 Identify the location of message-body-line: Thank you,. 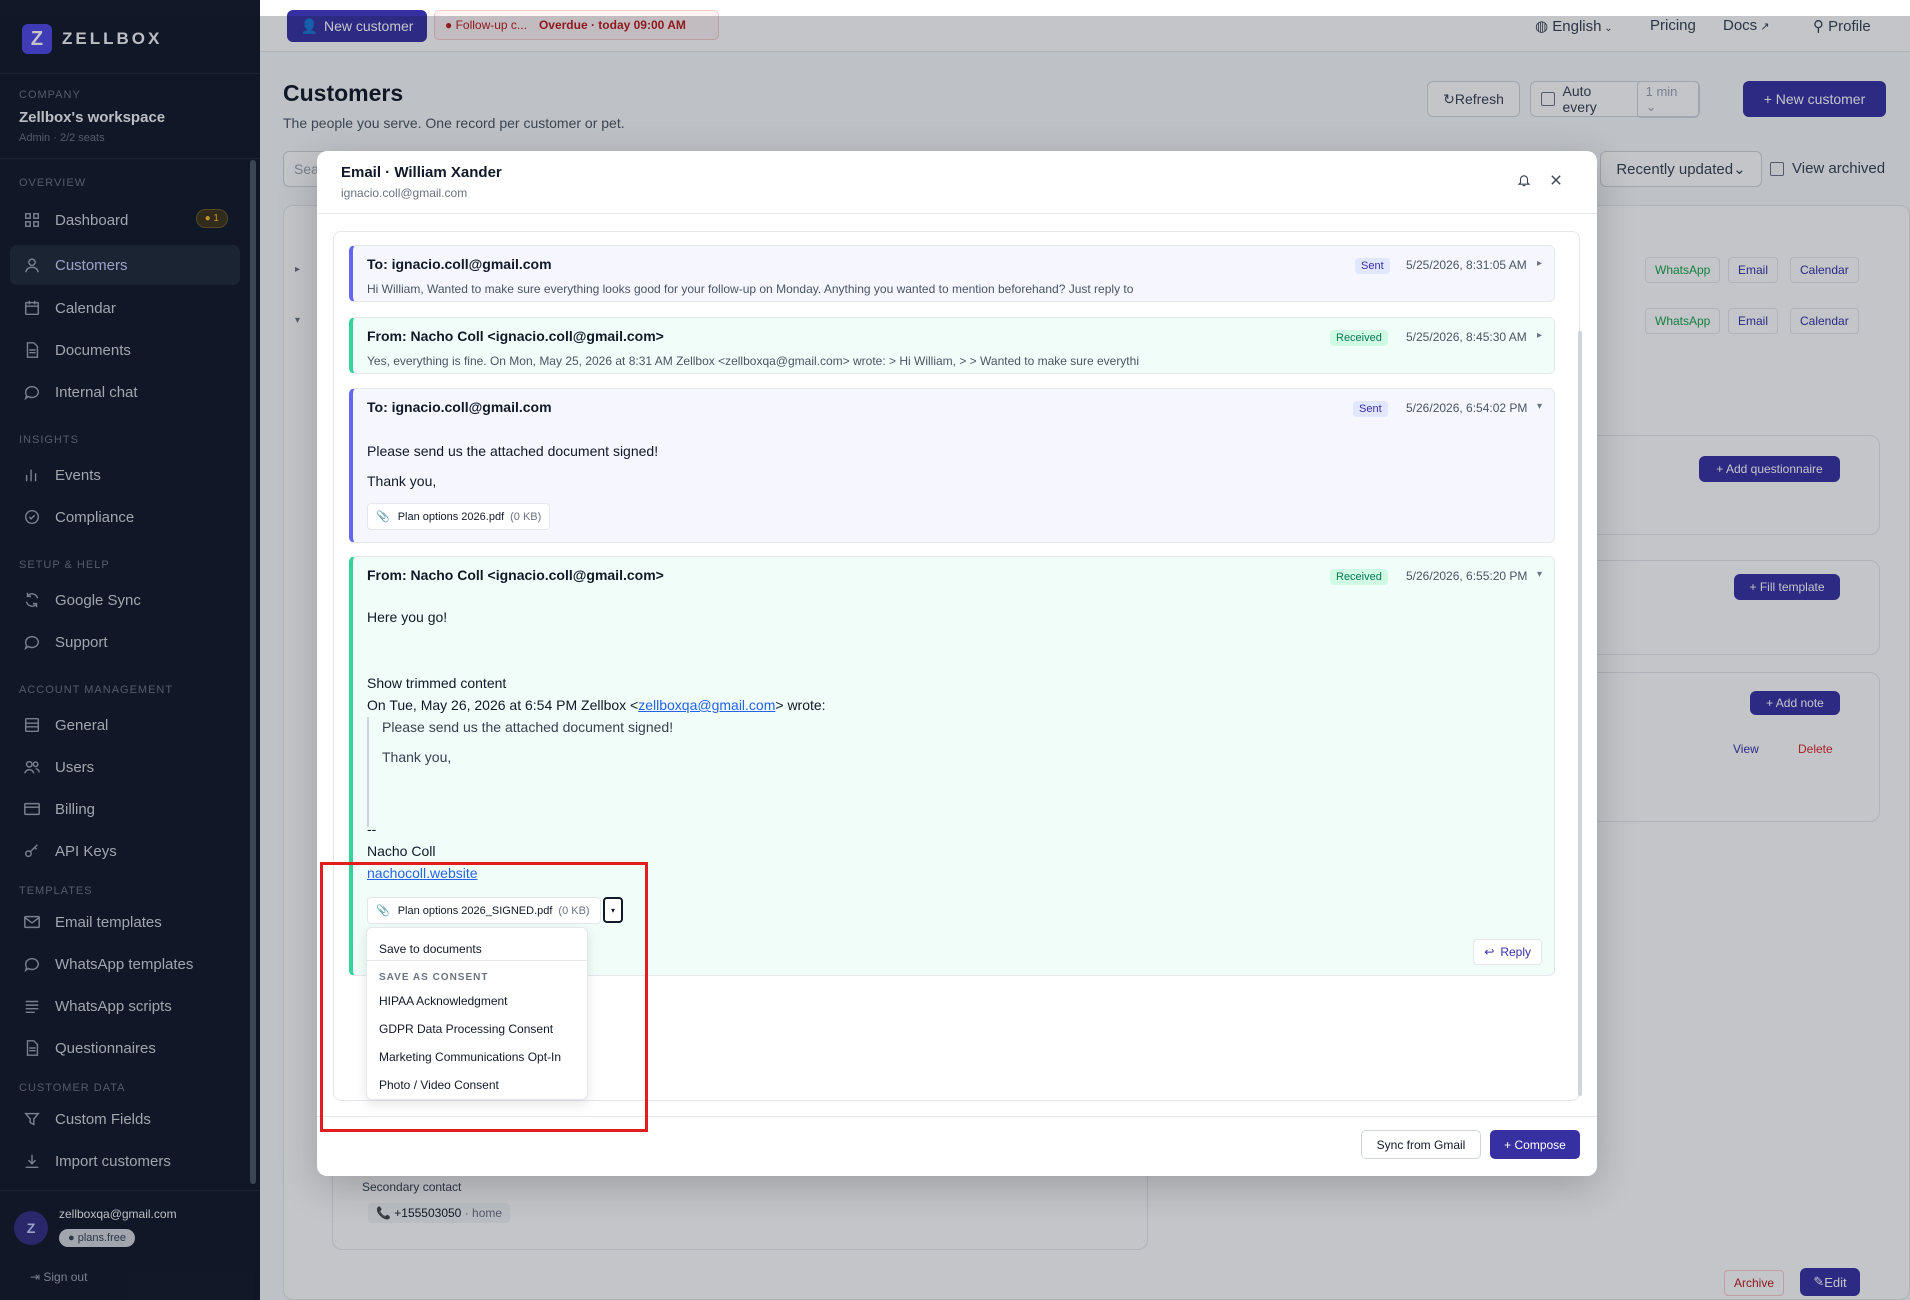
(402, 481).